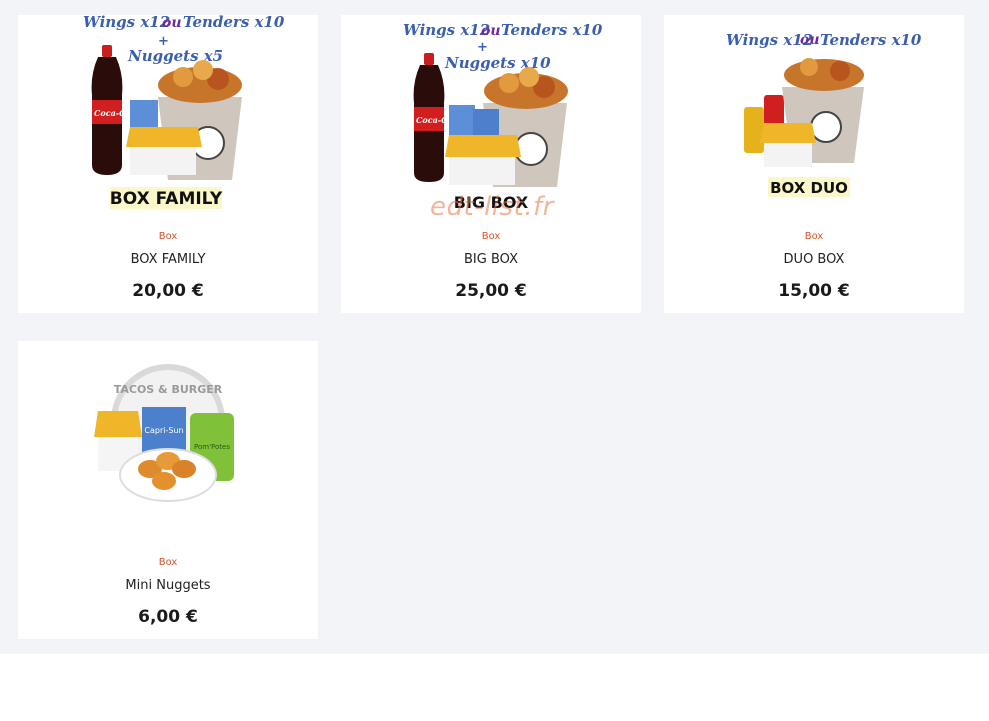 This screenshot has height=721, width=989. I want to click on product-price: 6,00 €, so click(168, 617).